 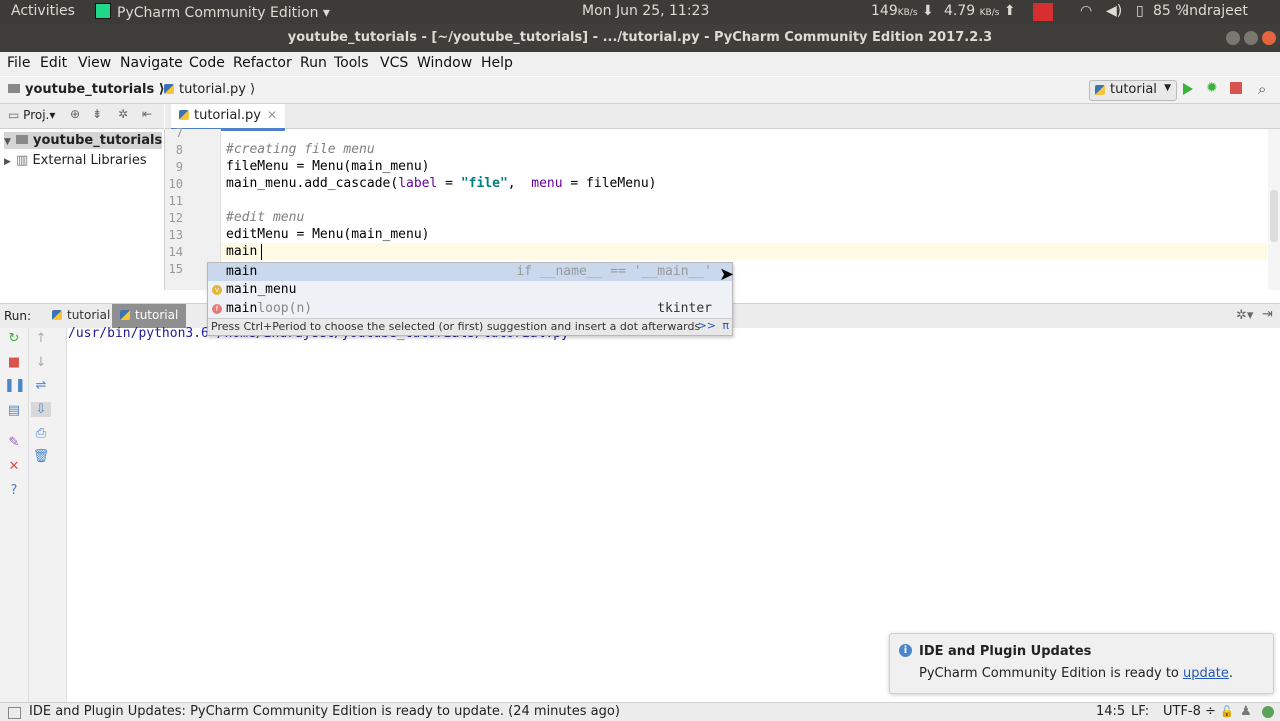 What do you see at coordinates (94, 63) in the screenshot?
I see `menu-view: View` at bounding box center [94, 63].